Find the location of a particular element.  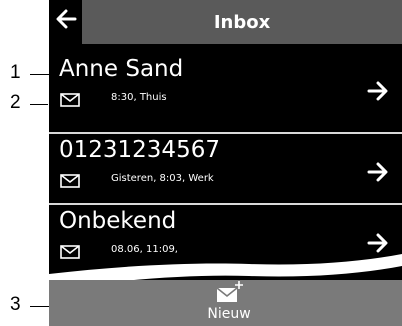

callout-number-3: 3 is located at coordinates (15, 304).